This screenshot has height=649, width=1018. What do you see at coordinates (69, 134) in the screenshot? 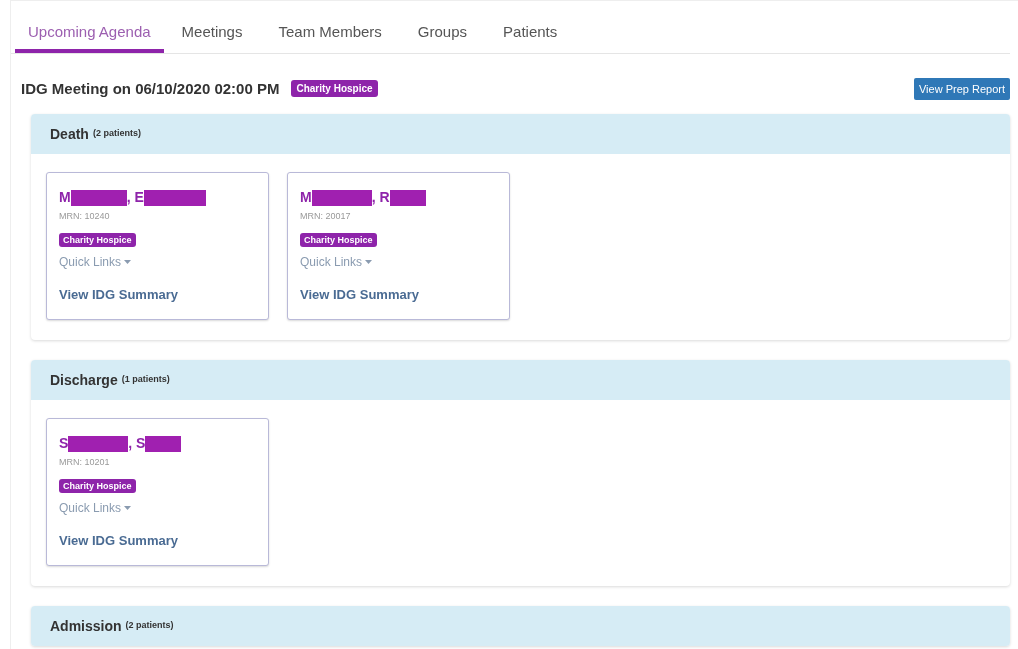
I see `category-title: Death` at bounding box center [69, 134].